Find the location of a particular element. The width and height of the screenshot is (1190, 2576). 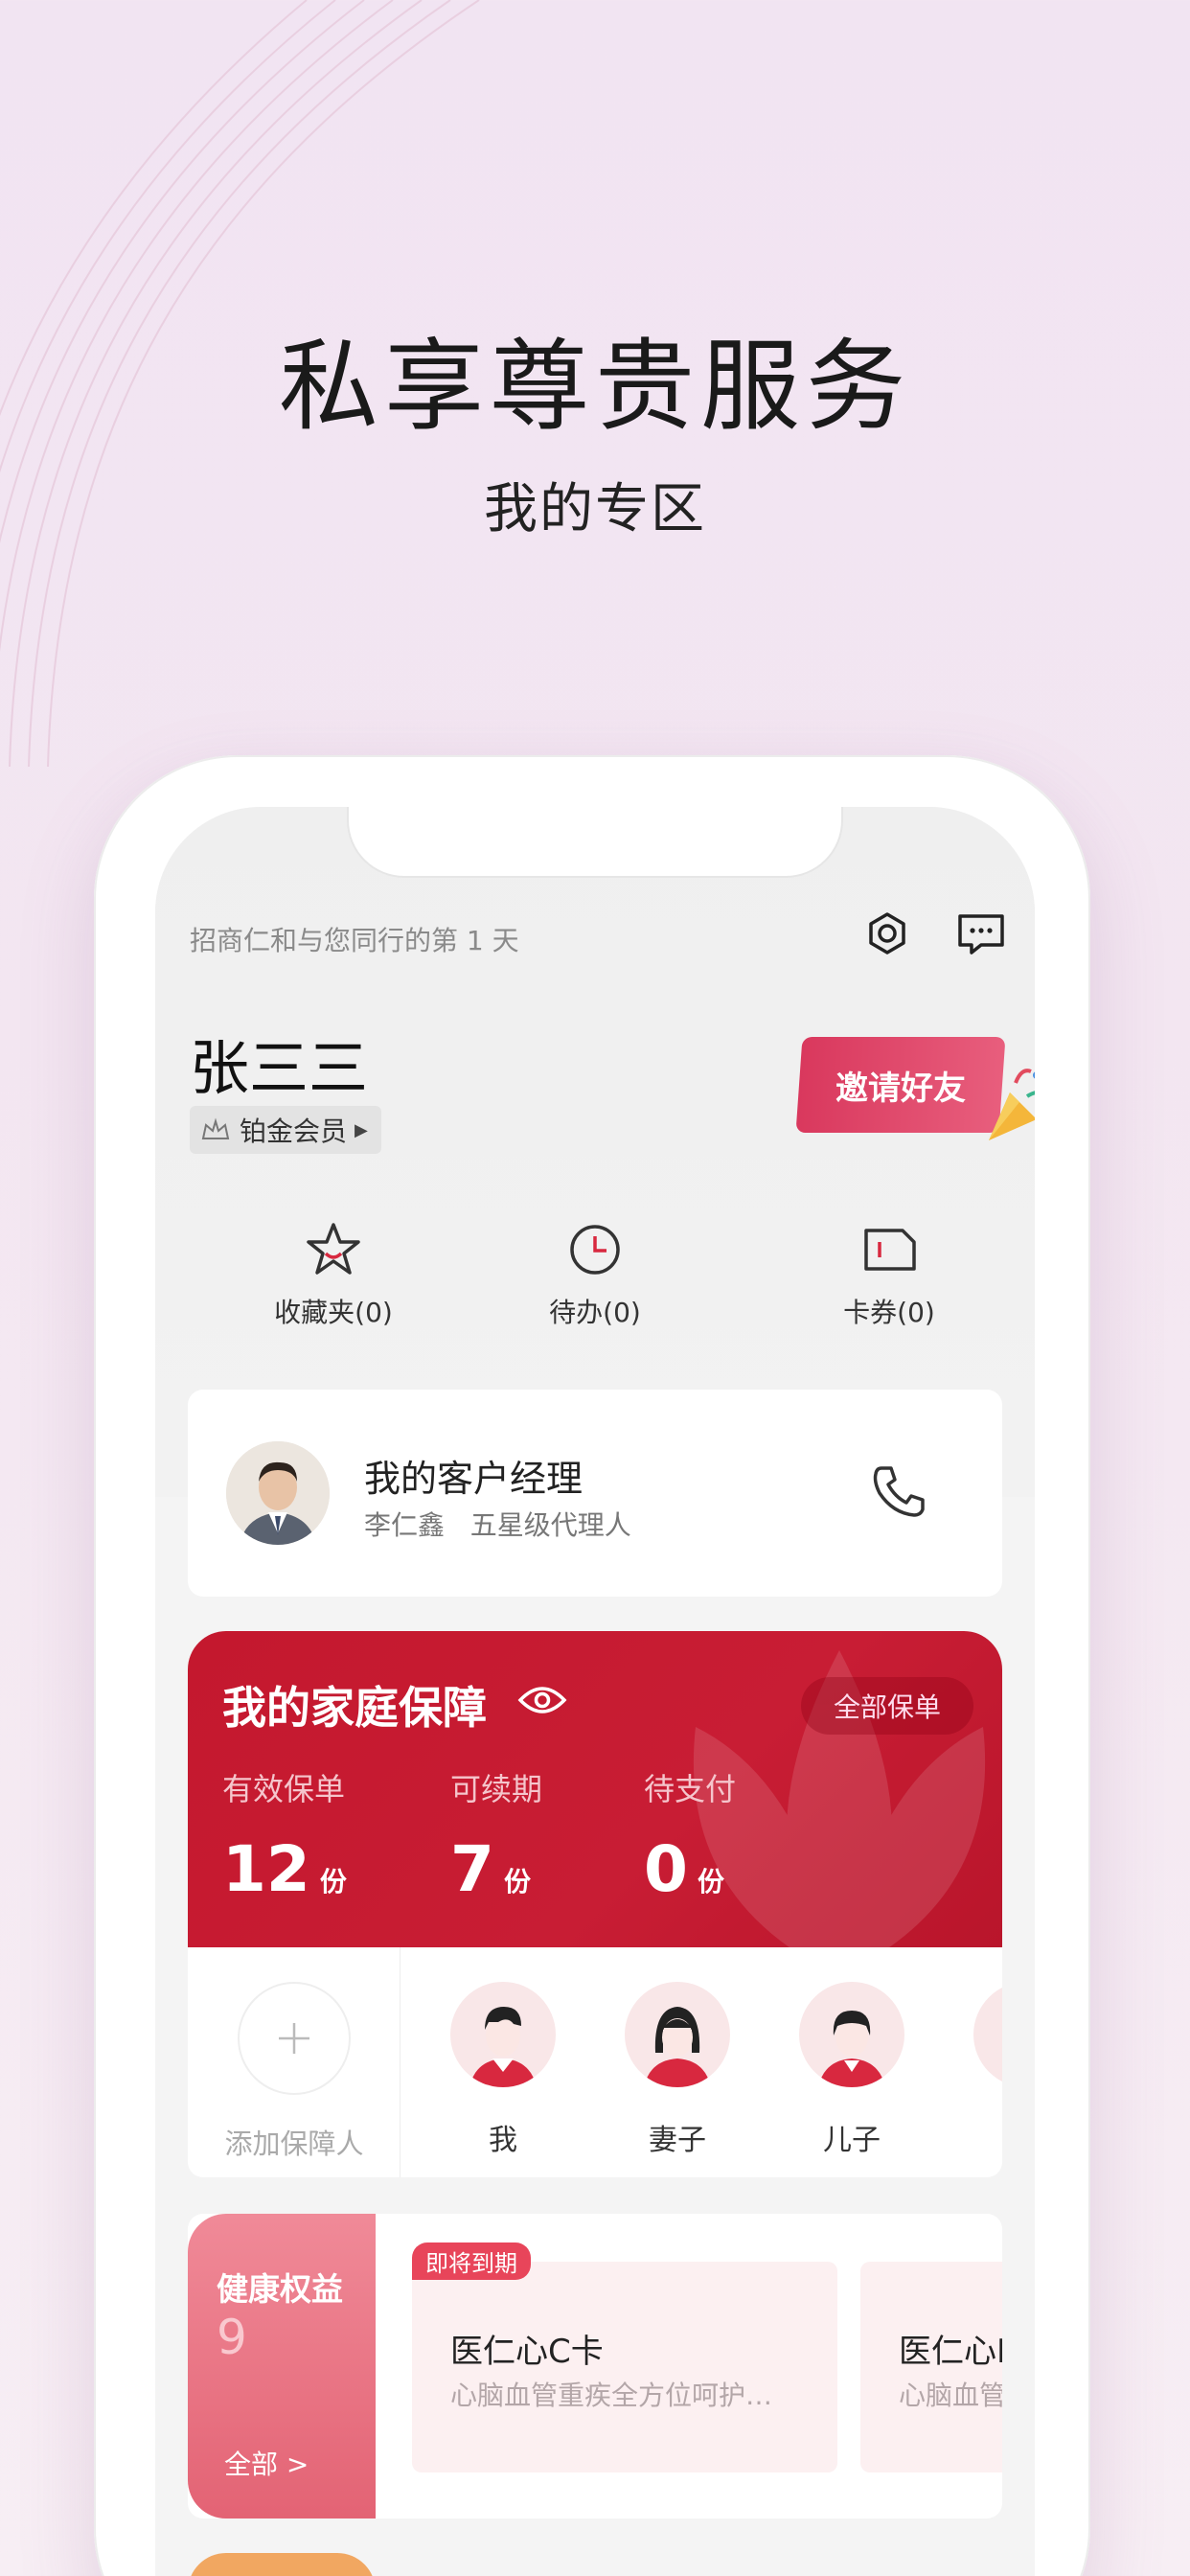

message-icon is located at coordinates (981, 933).